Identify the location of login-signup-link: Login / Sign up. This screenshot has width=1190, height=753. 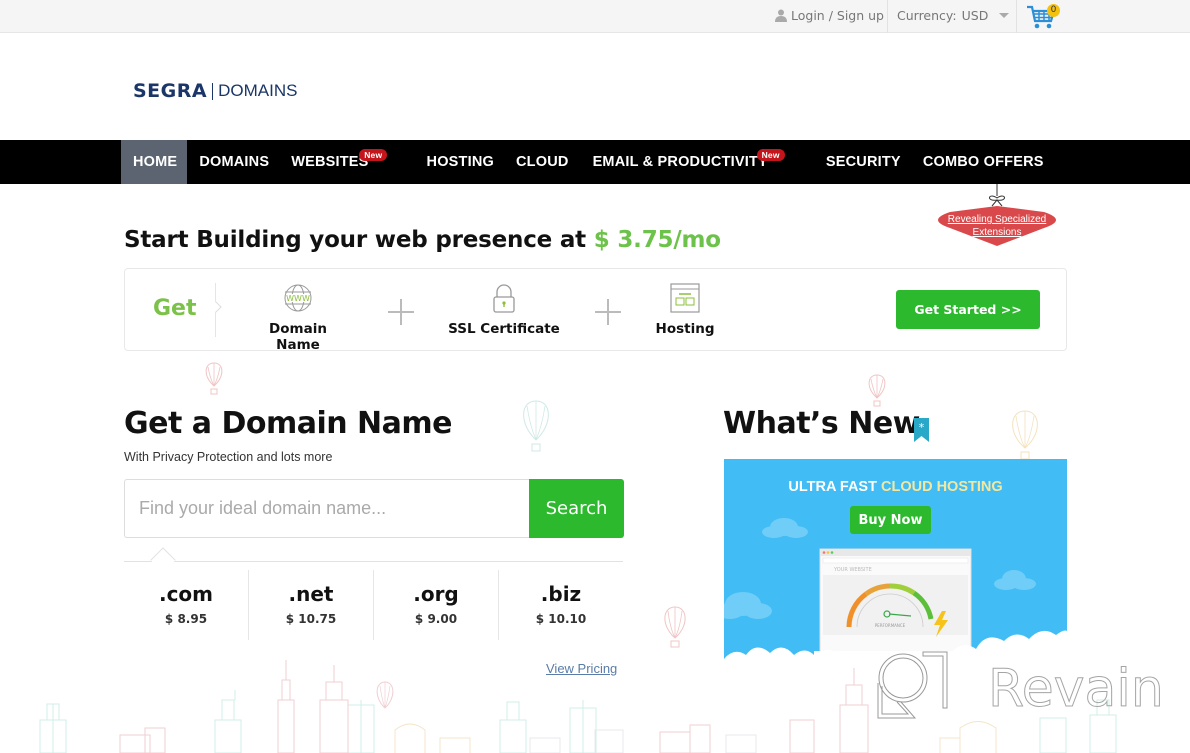
(829, 15).